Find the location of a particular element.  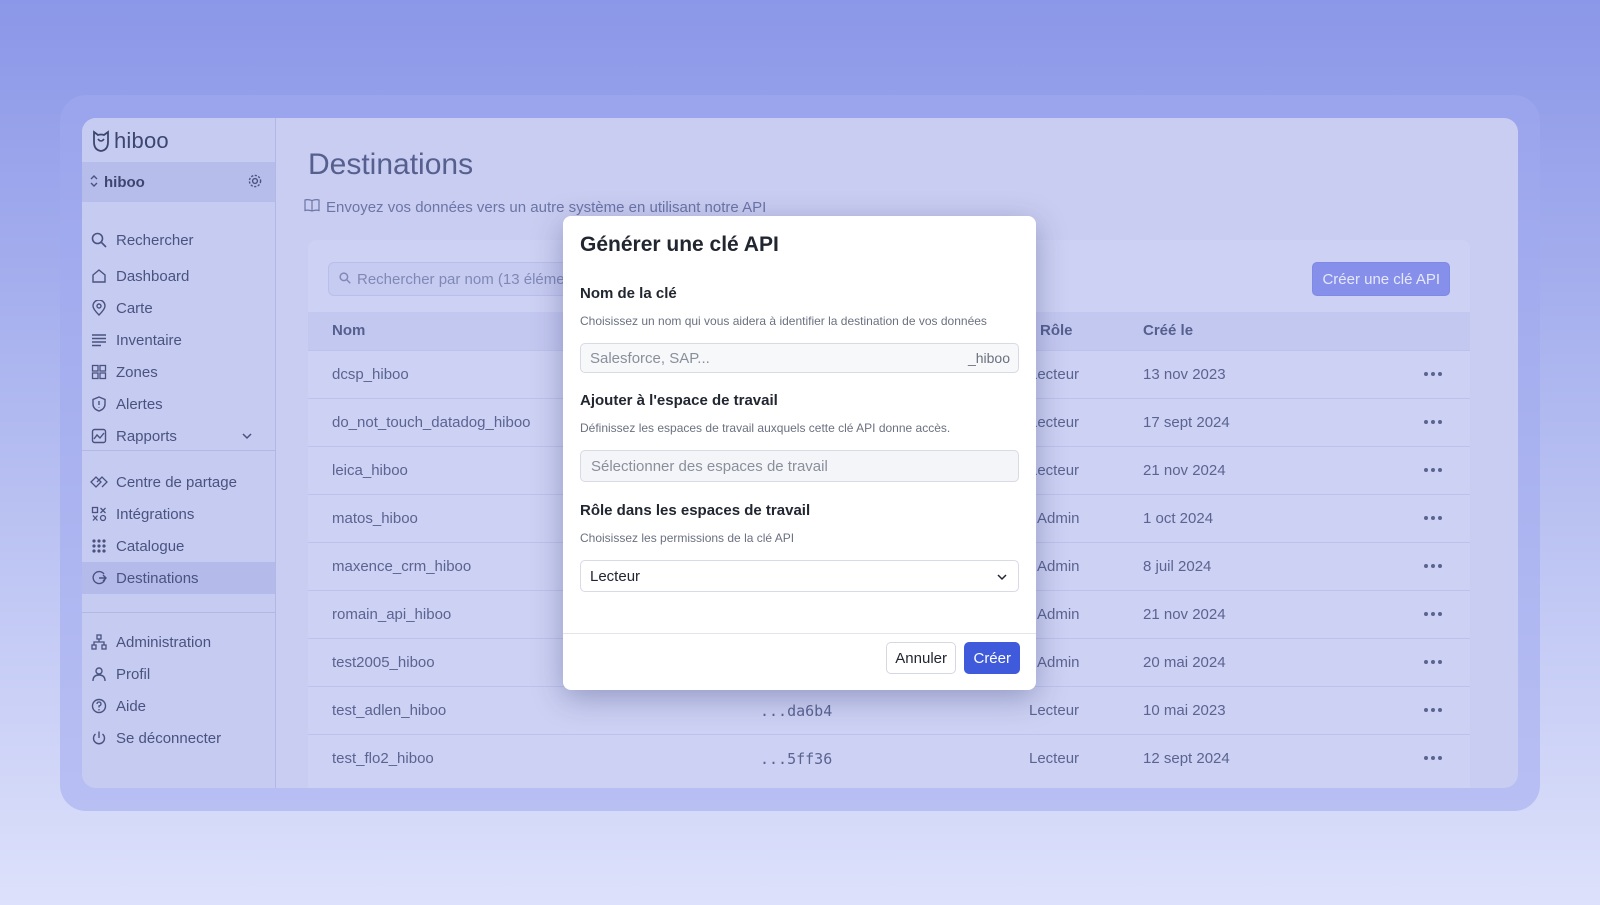

key-name-suffix: _hiboo is located at coordinates (988, 358).